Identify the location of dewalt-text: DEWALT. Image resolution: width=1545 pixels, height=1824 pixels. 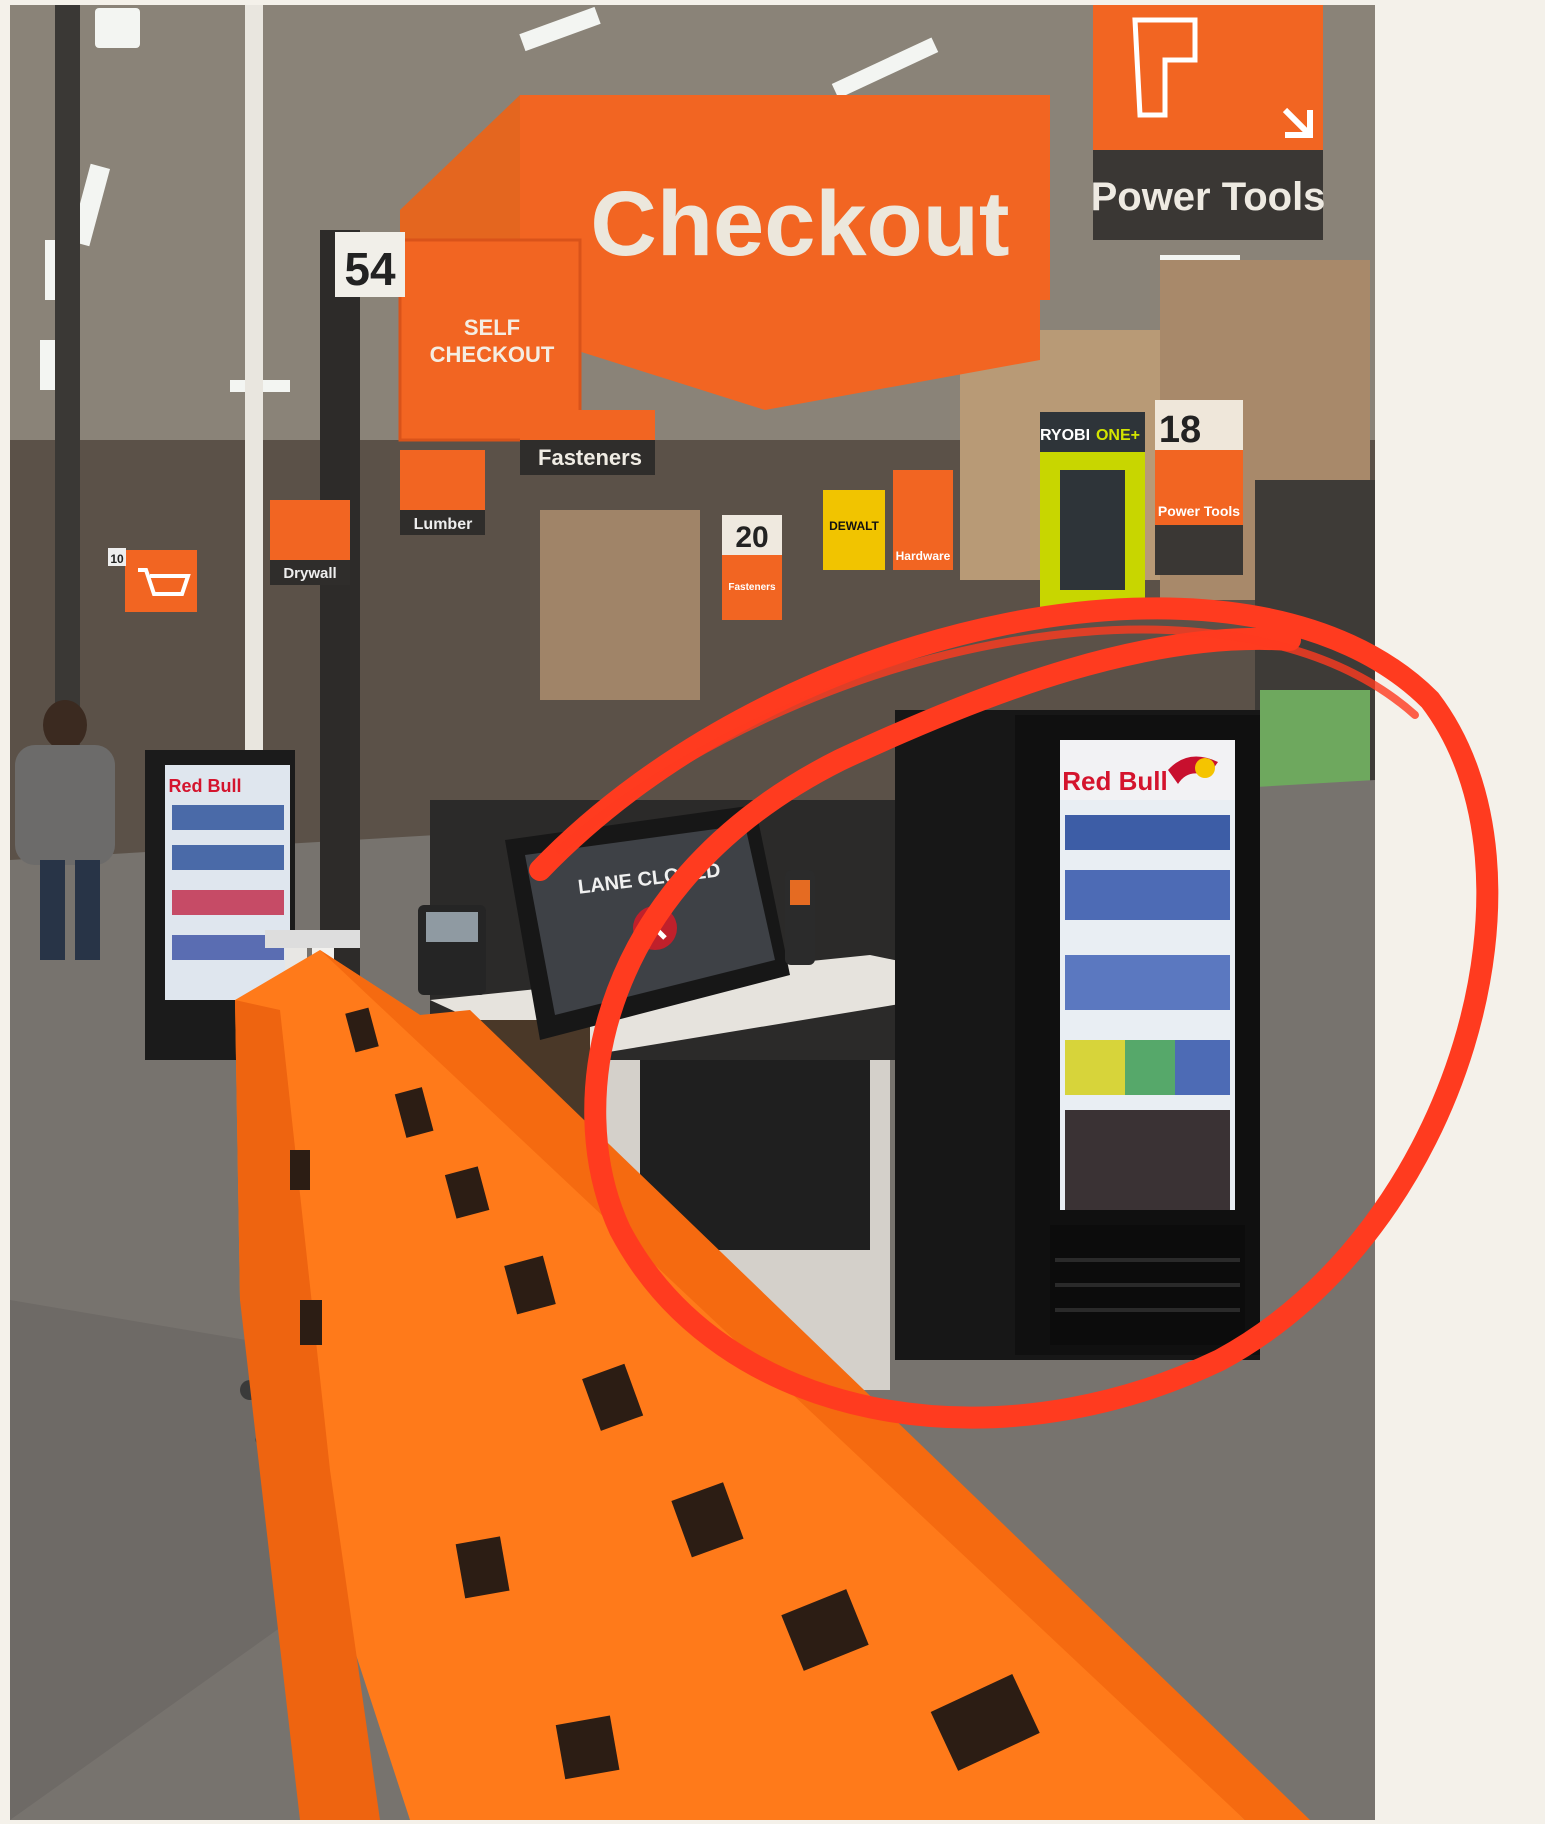
(854, 526).